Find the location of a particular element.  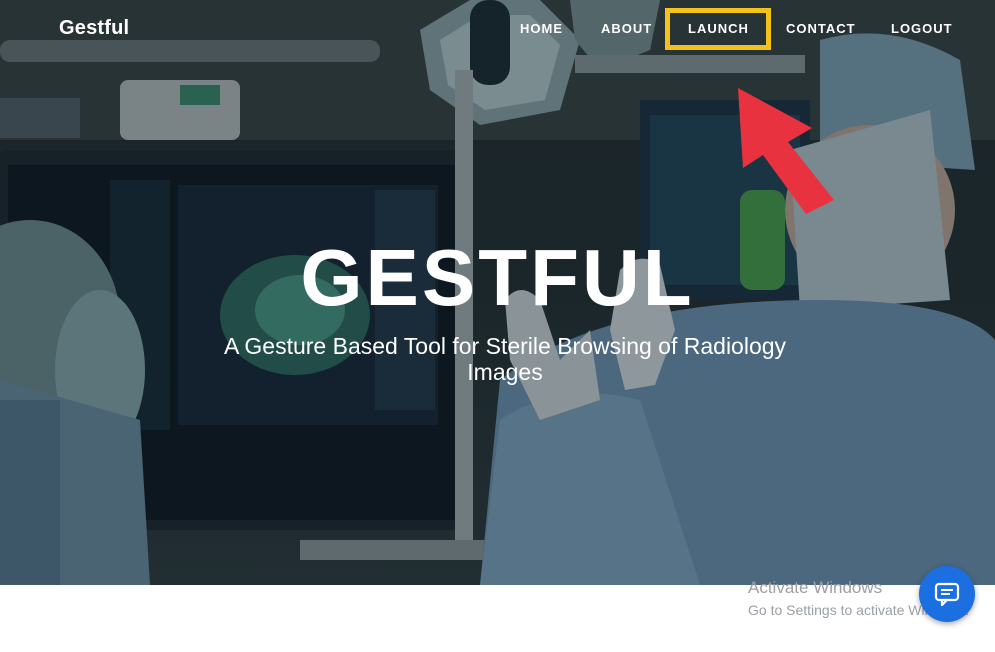

nav-home-link: HOME is located at coordinates (541, 28).